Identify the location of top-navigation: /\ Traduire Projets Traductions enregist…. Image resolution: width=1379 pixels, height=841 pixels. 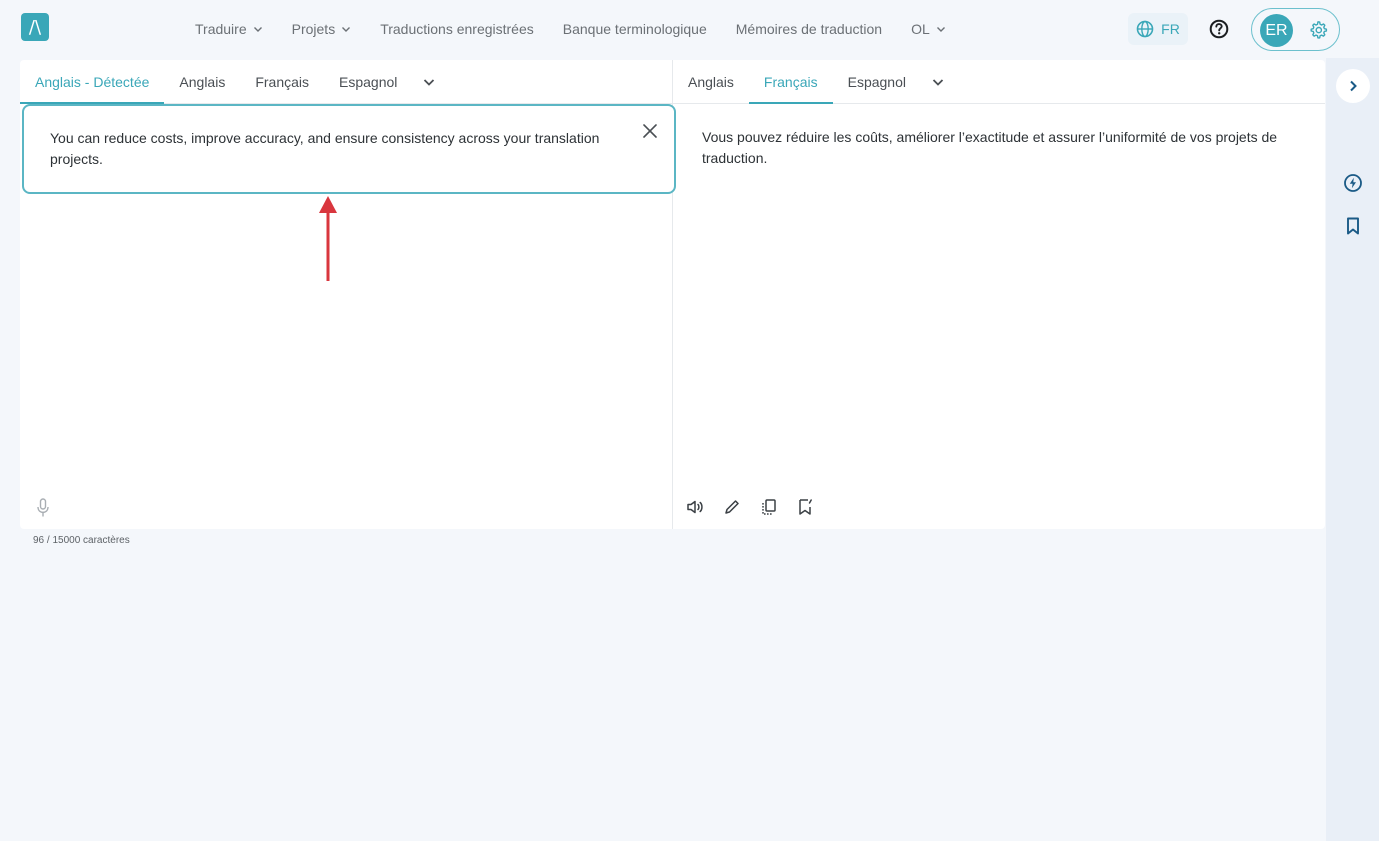
(689, 29).